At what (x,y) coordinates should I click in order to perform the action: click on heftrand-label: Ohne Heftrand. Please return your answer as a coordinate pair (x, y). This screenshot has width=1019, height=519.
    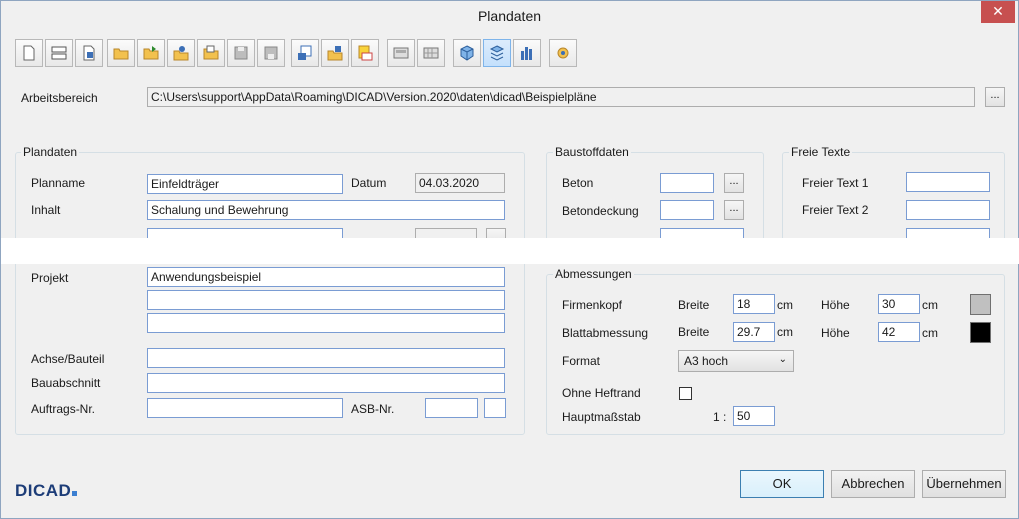
    Looking at the image, I should click on (601, 393).